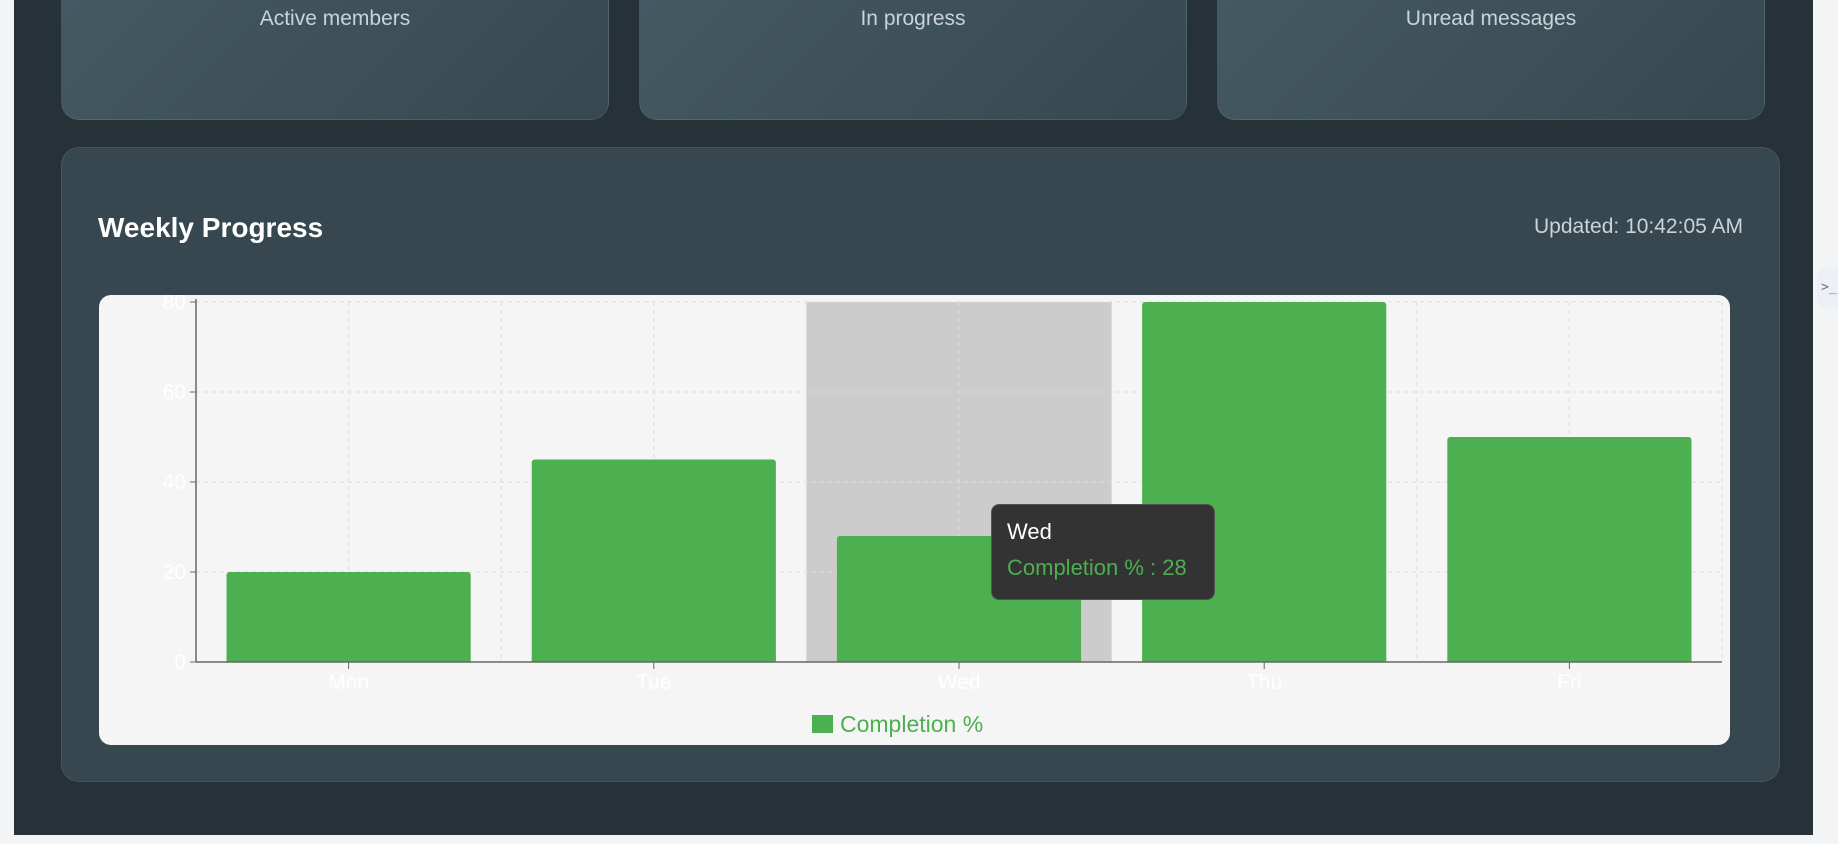 This screenshot has height=844, width=1838. I want to click on legend-swatch, so click(822, 724).